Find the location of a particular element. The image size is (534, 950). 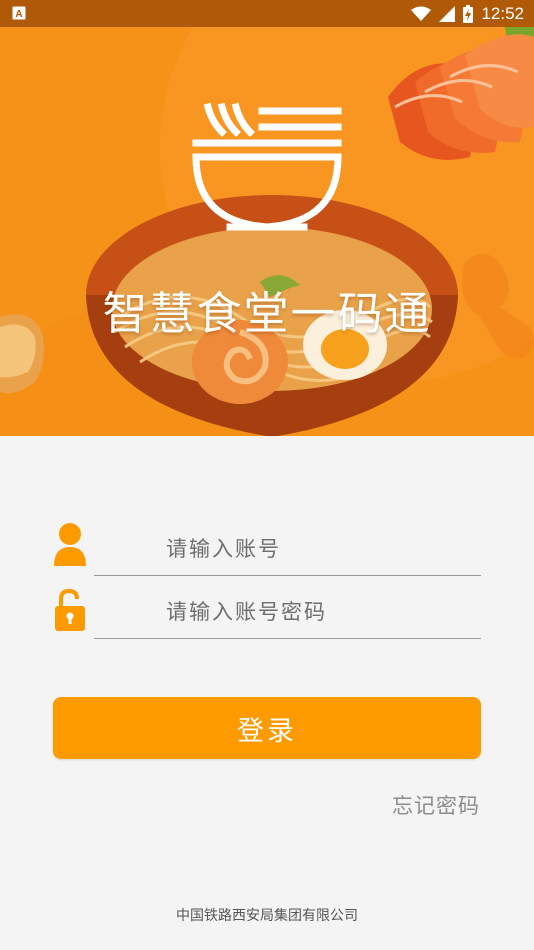

user-icon is located at coordinates (70, 544).